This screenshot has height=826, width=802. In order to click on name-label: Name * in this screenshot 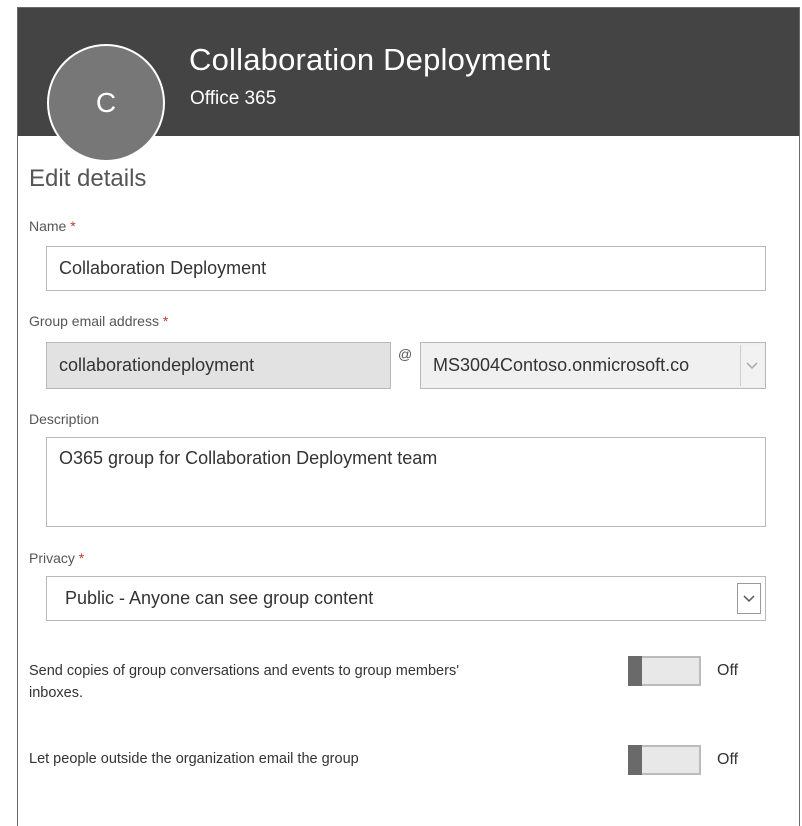, I will do `click(52, 226)`.